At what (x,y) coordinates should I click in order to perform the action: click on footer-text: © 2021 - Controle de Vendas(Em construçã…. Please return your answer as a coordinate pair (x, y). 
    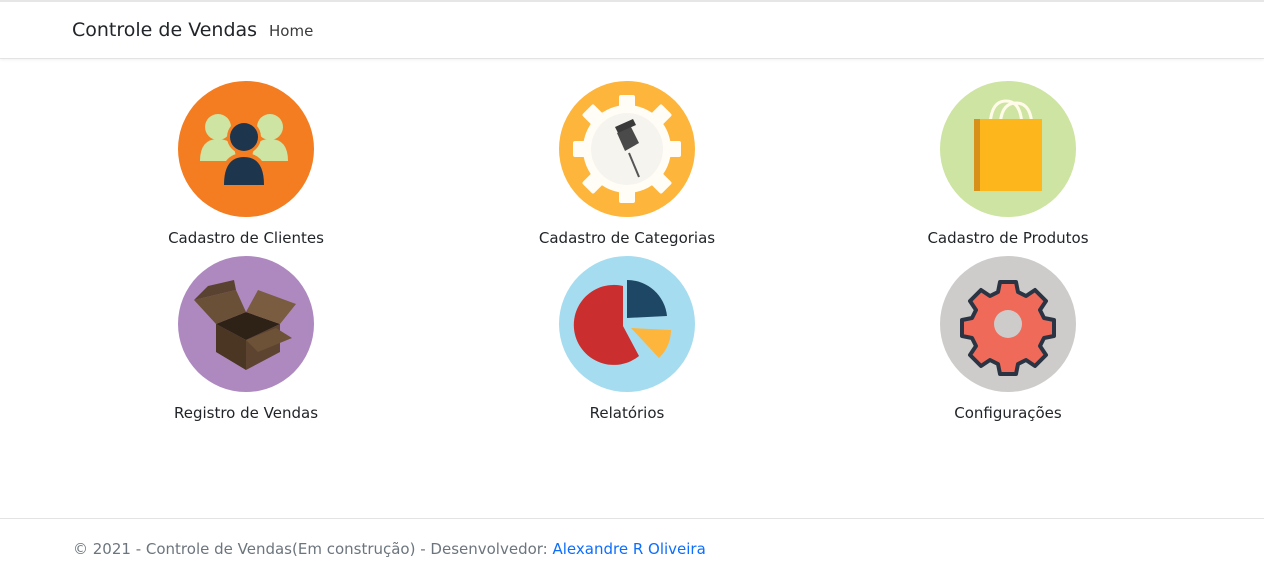
    Looking at the image, I should click on (313, 549).